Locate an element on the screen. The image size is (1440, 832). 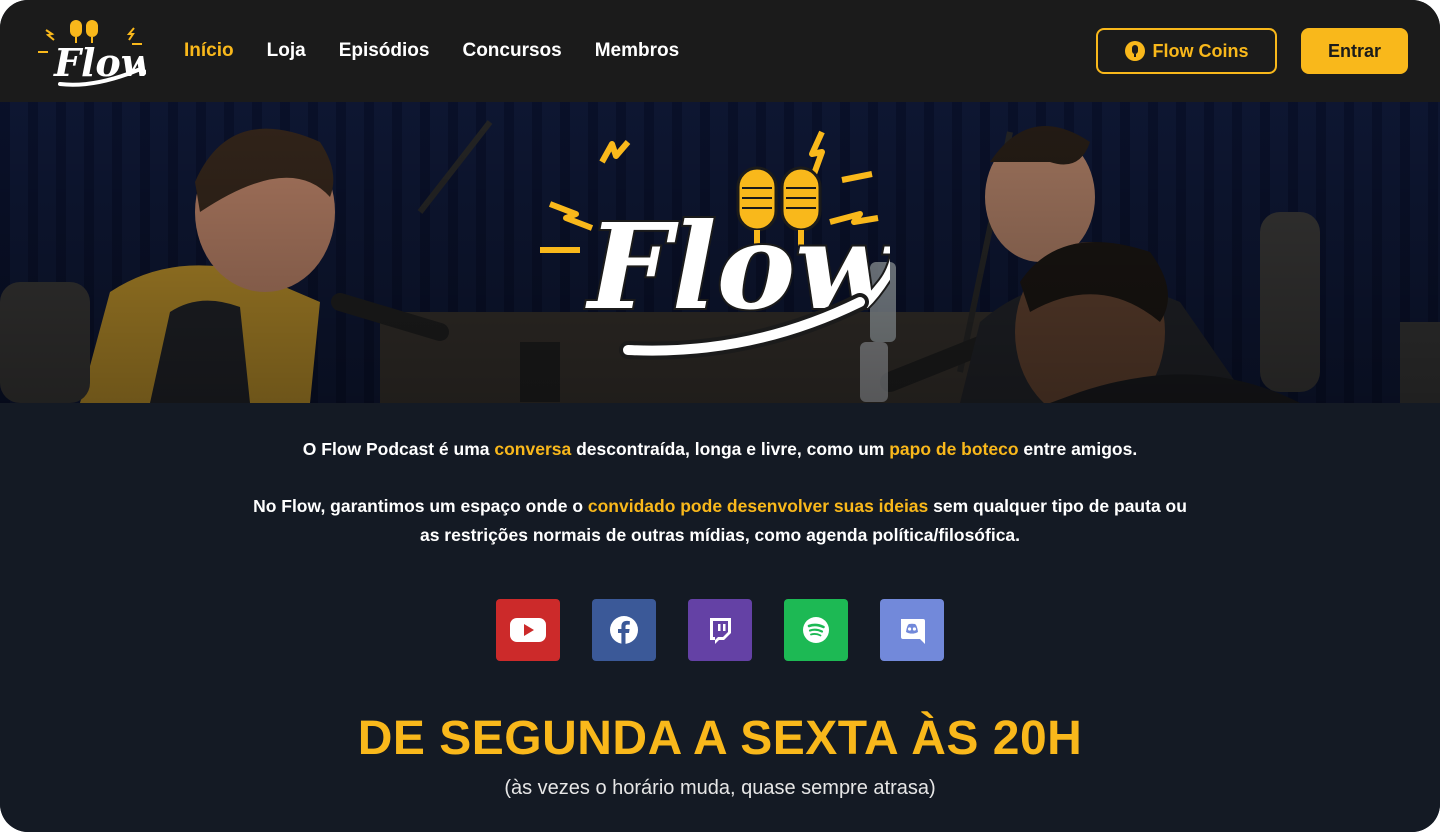
youtube-icon is located at coordinates (528, 630).